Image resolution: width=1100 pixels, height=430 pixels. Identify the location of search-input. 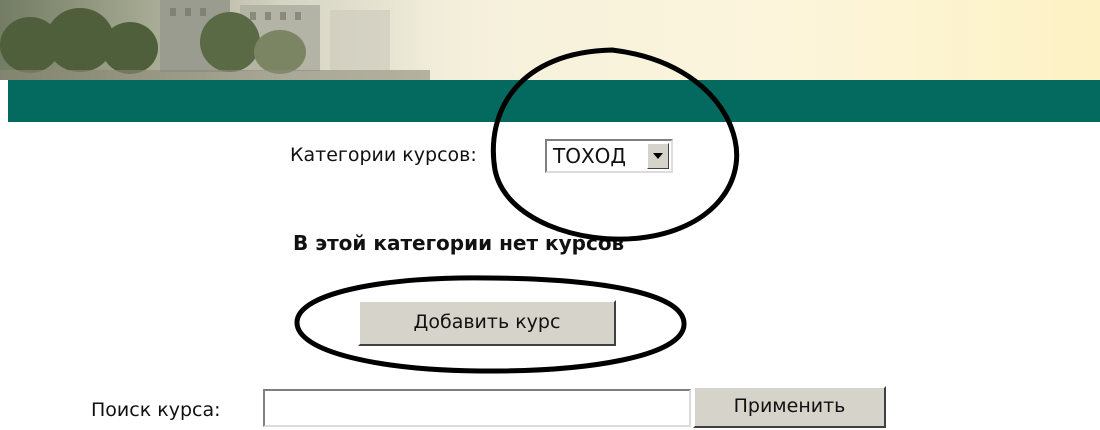
(477, 408).